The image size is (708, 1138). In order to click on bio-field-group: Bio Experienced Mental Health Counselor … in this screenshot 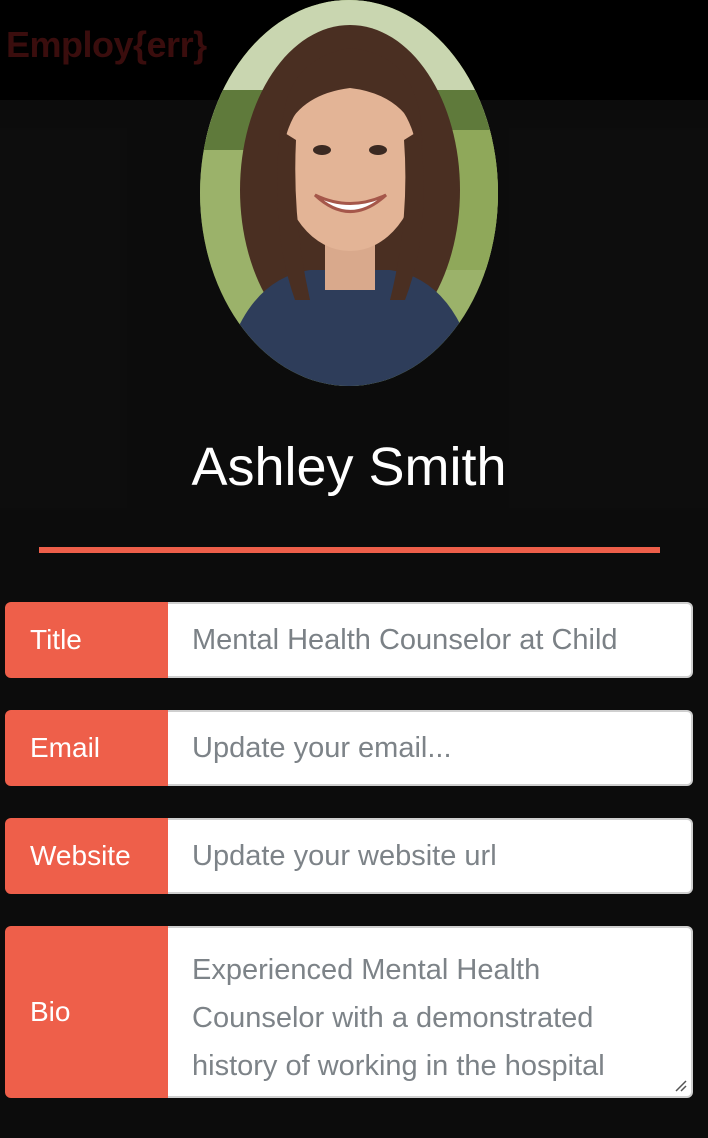, I will do `click(349, 1012)`.